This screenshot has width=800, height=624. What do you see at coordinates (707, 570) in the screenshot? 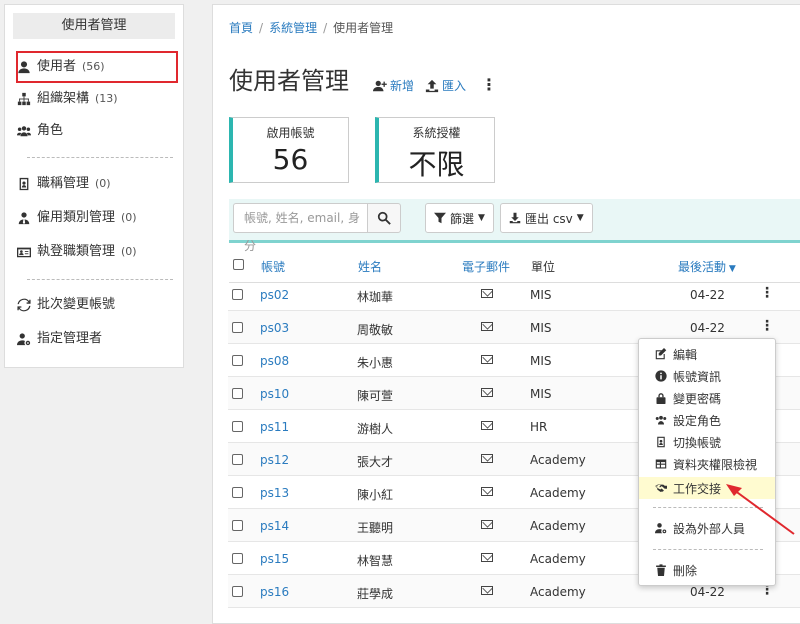
I see `menu-delete: 刪除` at bounding box center [707, 570].